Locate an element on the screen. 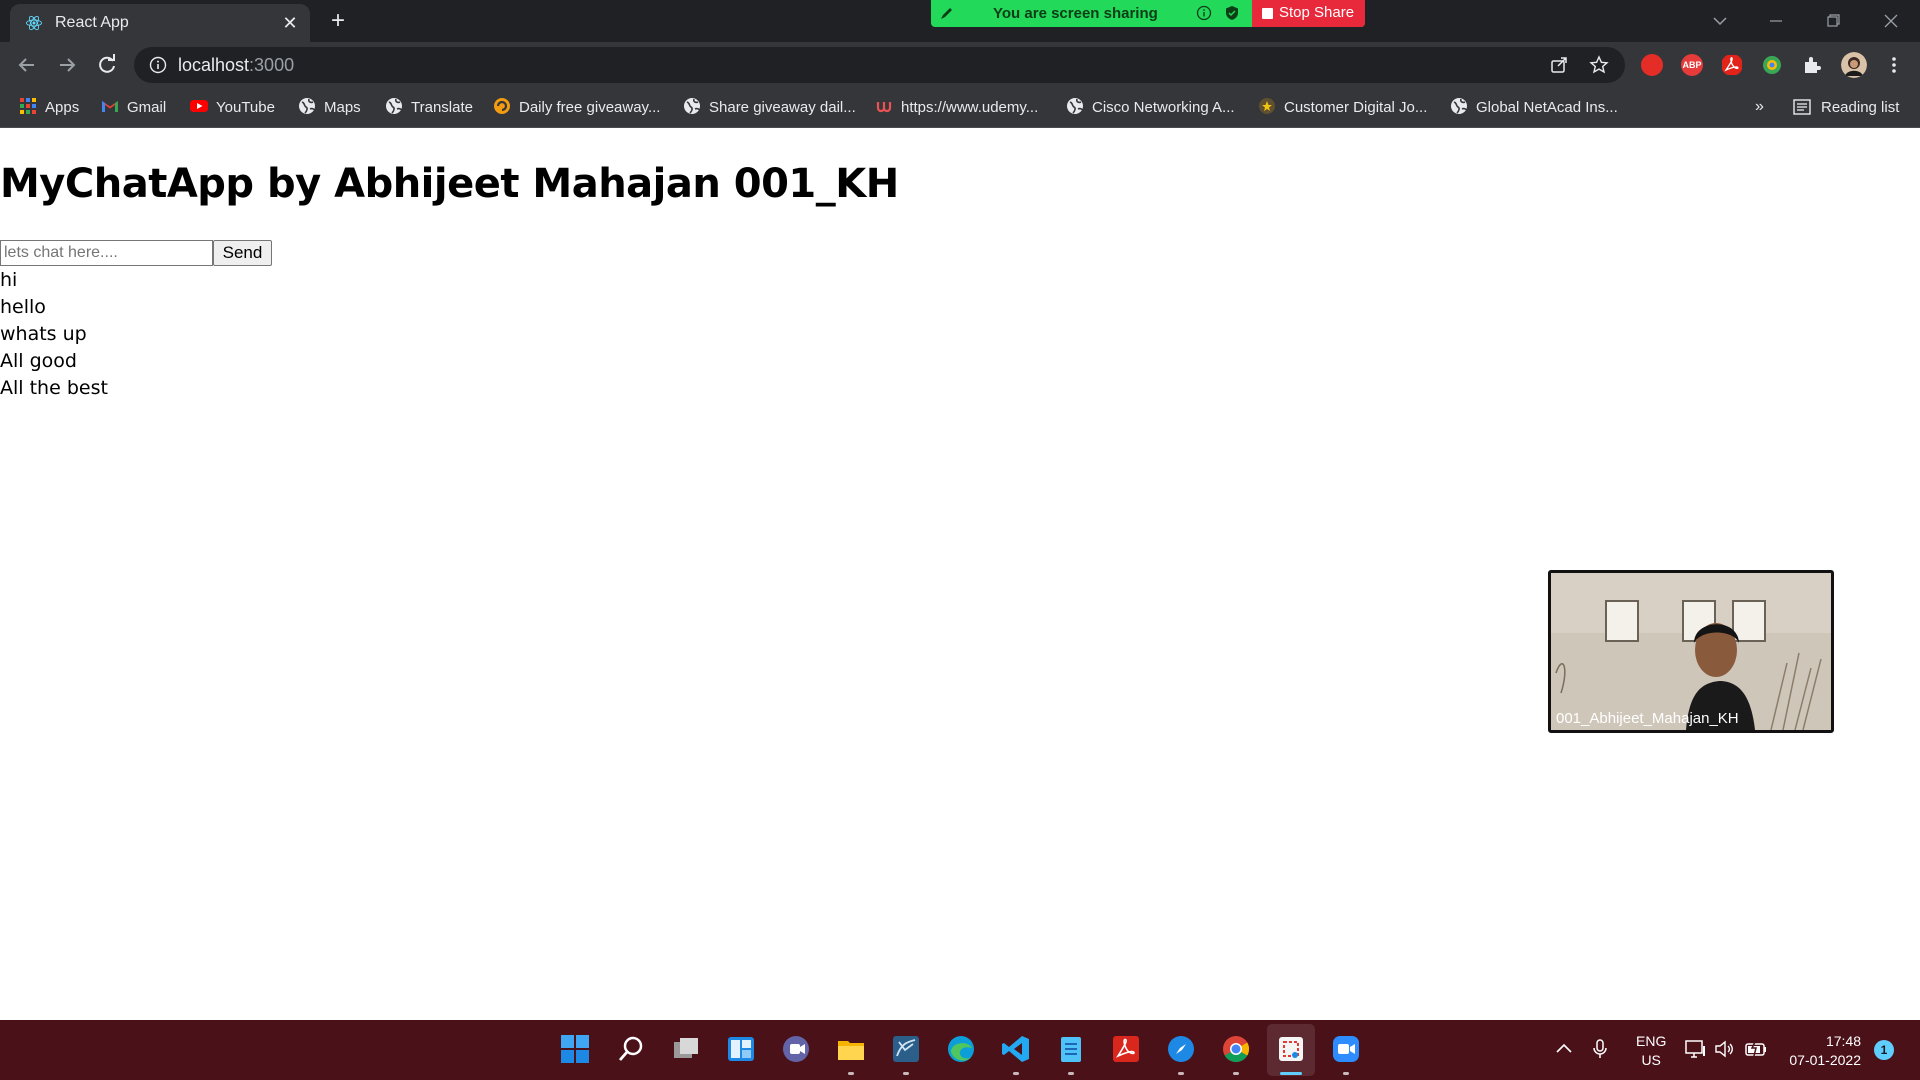 The width and height of the screenshot is (1920, 1080). chat-message: All good is located at coordinates (38, 361).